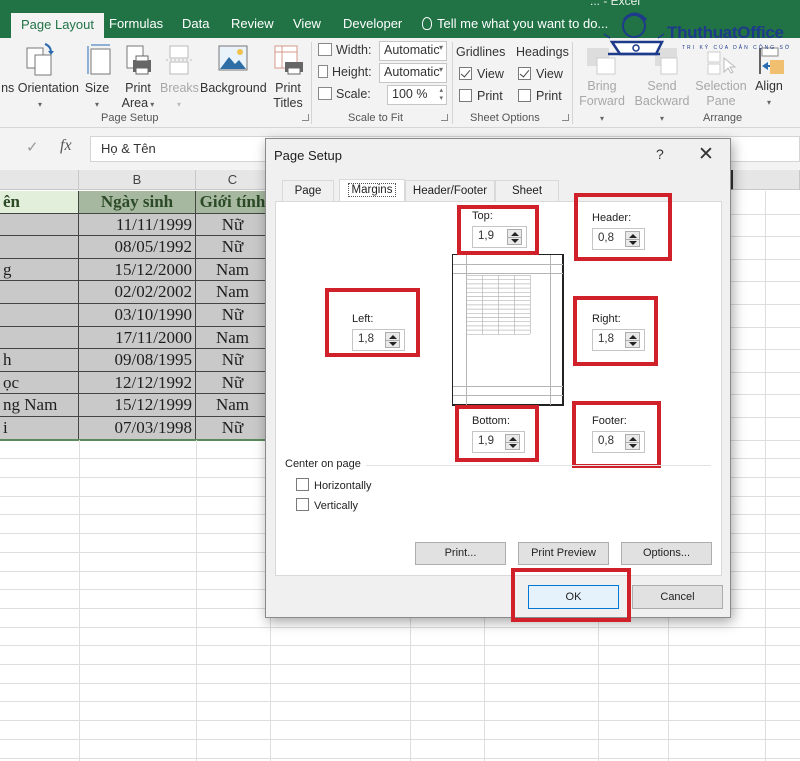  What do you see at coordinates (233, 202) in the screenshot?
I see `header-cell: Giới tính` at bounding box center [233, 202].